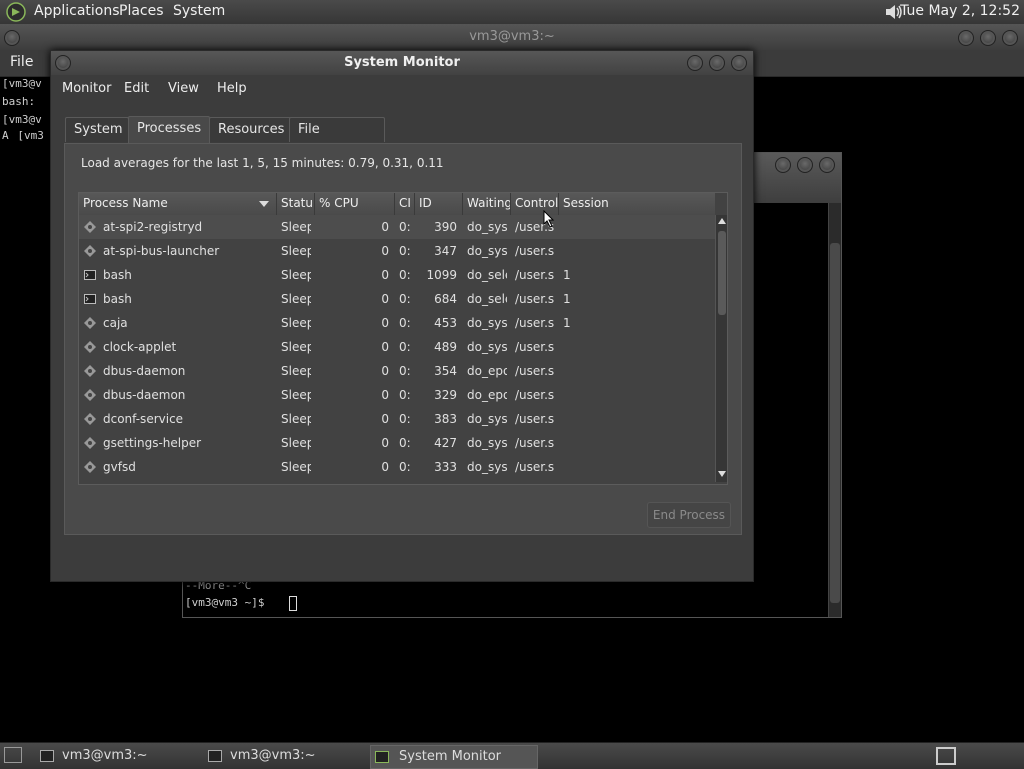 Image resolution: width=1024 pixels, height=769 pixels. I want to click on table-row: clock-applet Sleep 0 0: 489 do_sys/user.s, so click(397, 347).